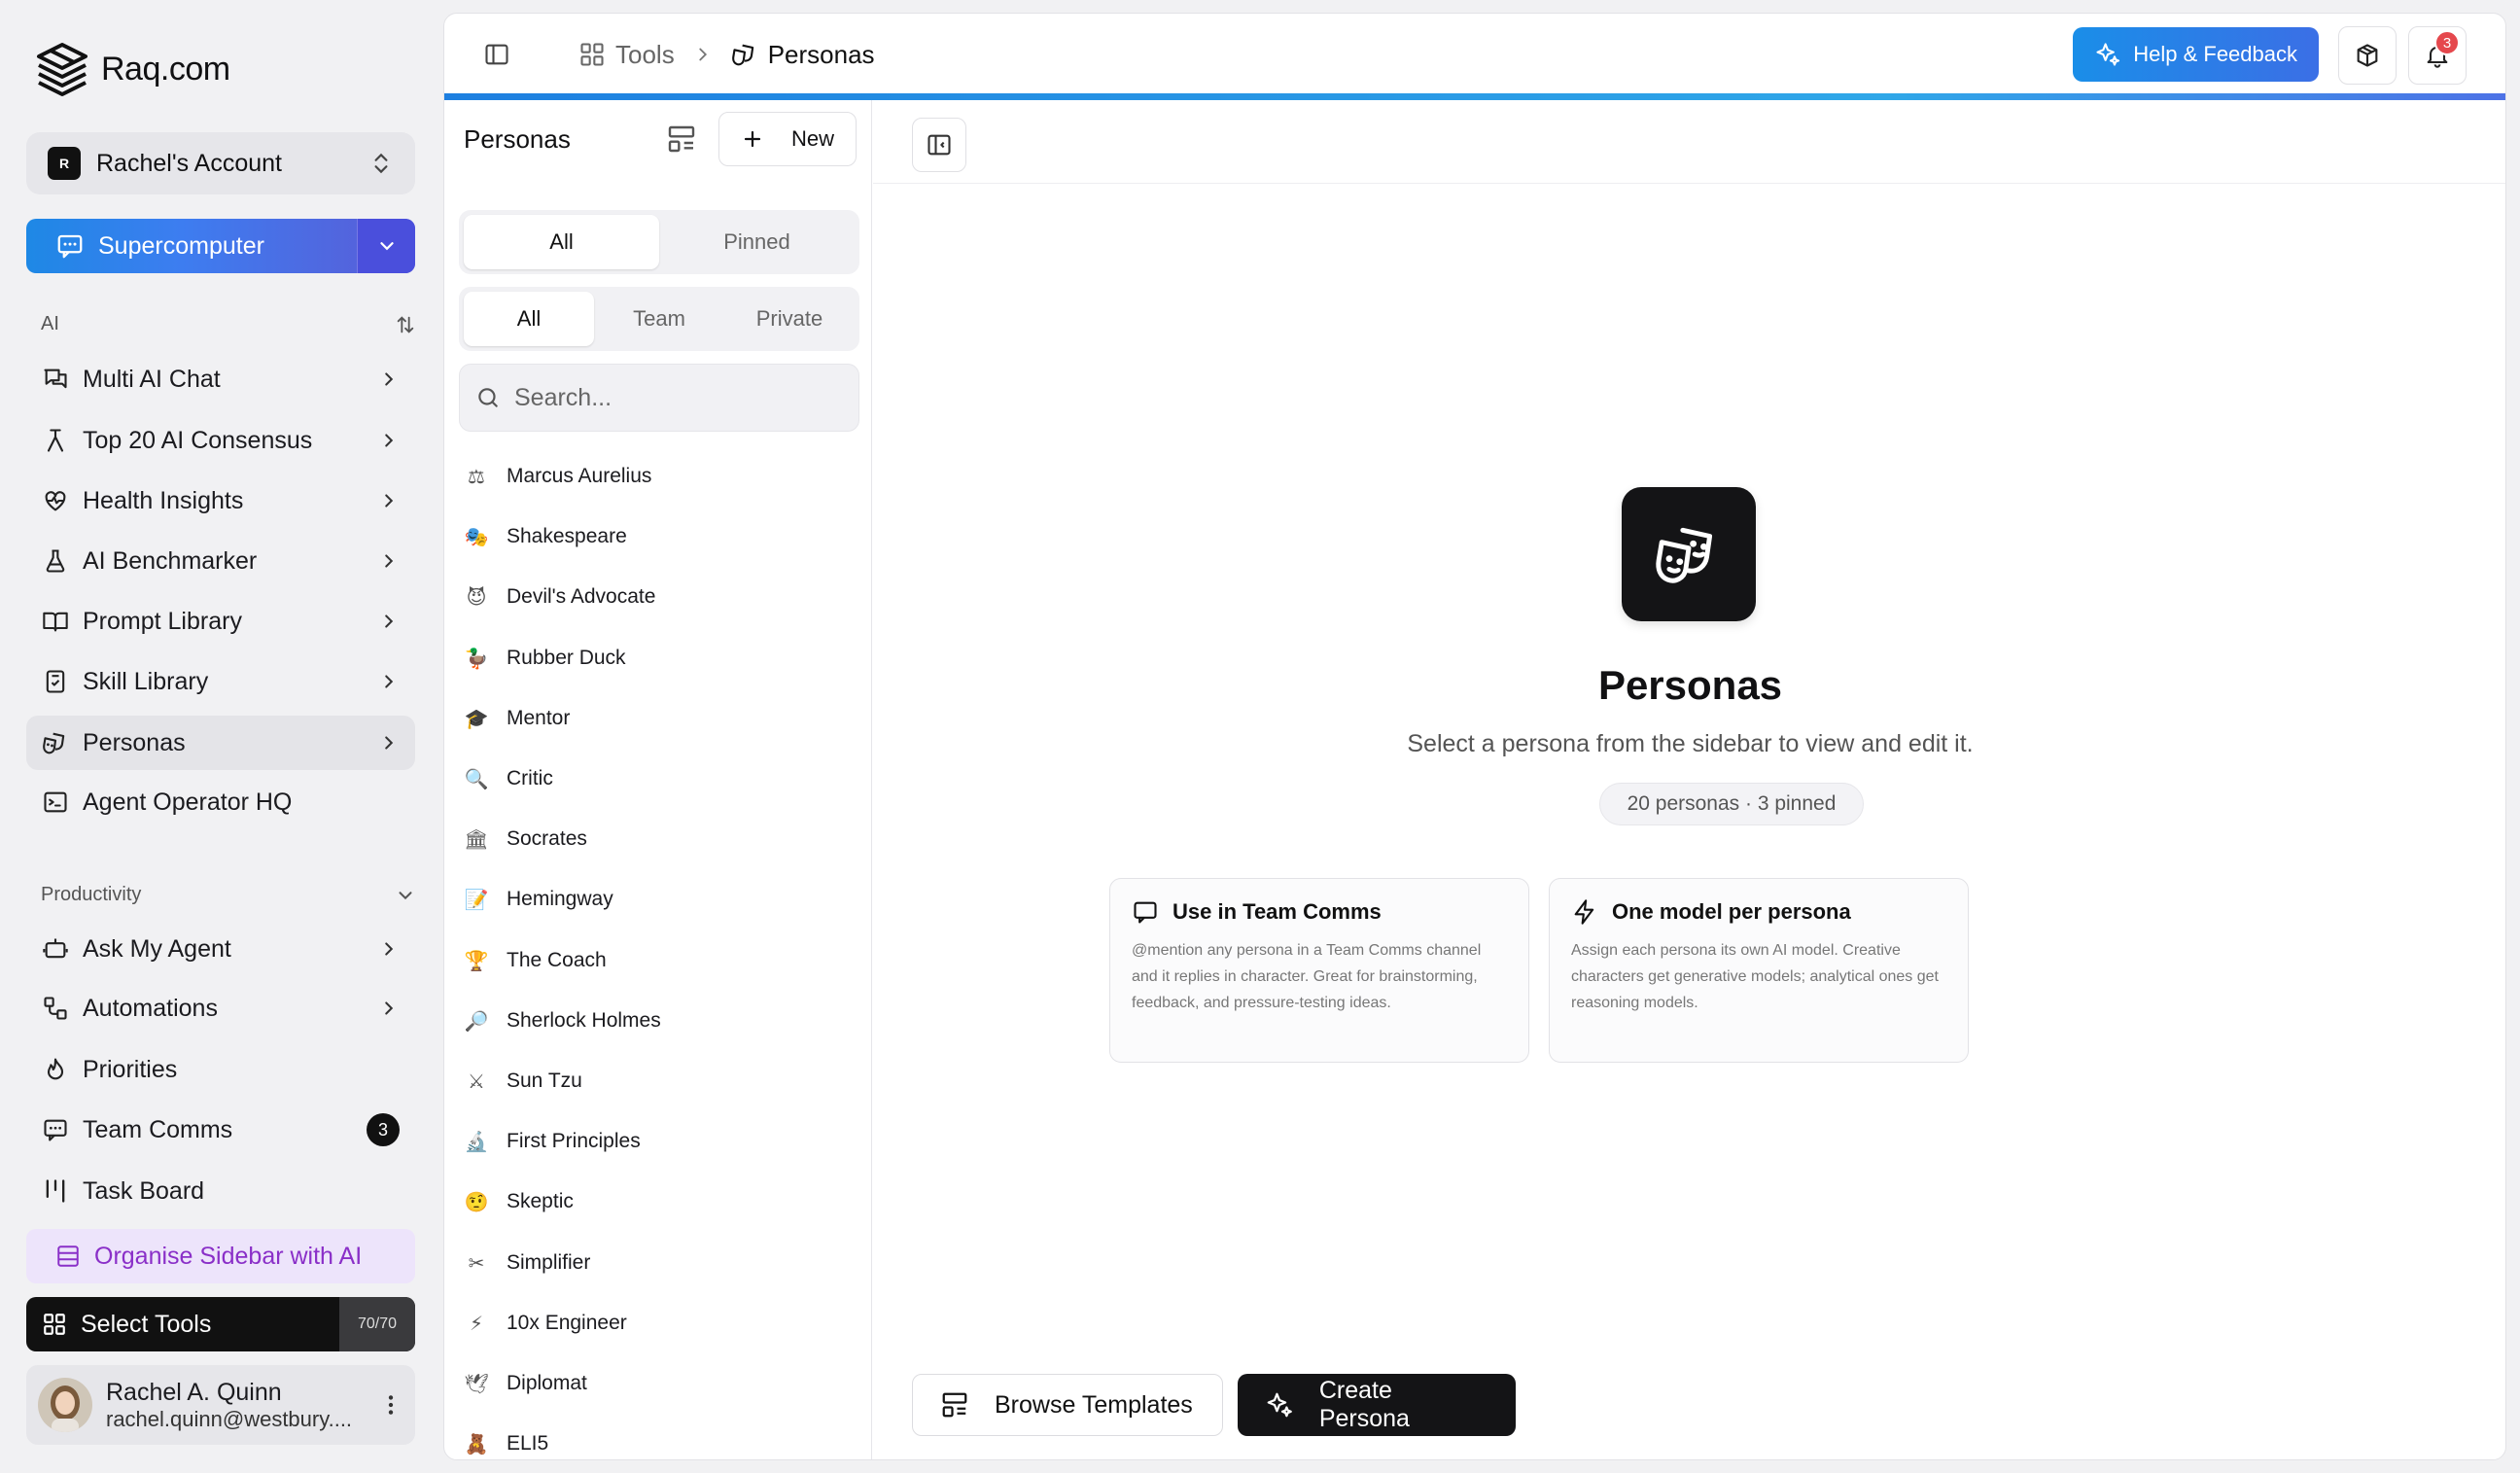 Image resolution: width=2520 pixels, height=1473 pixels. What do you see at coordinates (660, 1081) in the screenshot?
I see `persona-list-item: ⚔ Sun Tzu` at bounding box center [660, 1081].